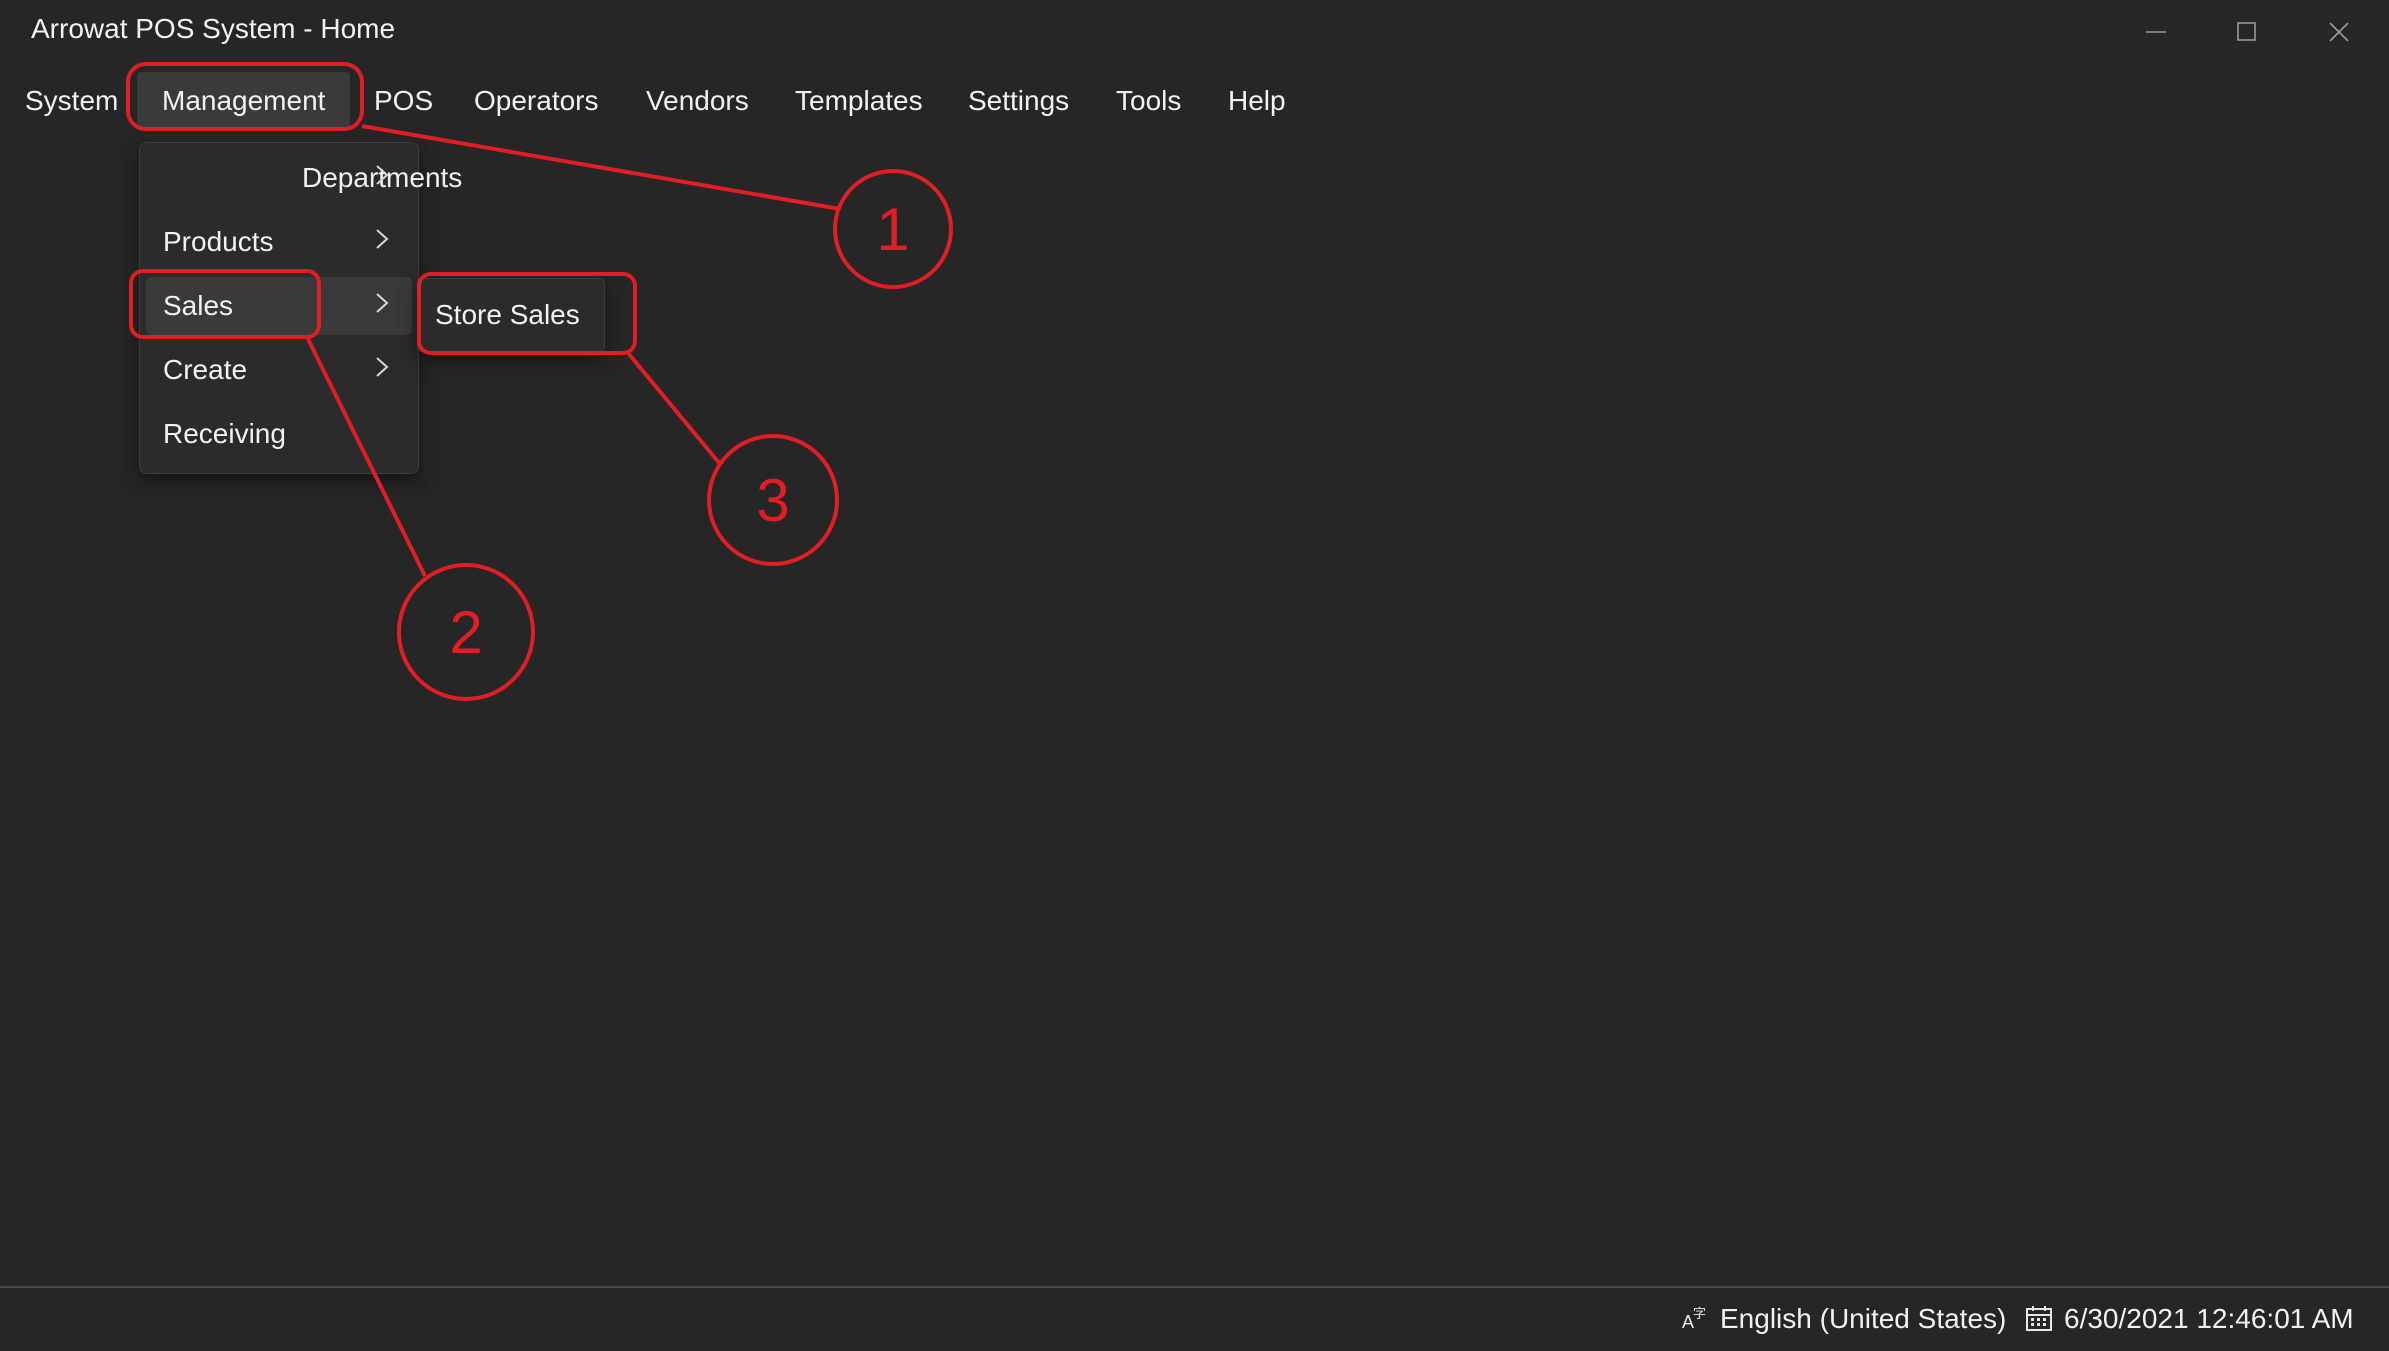 The height and width of the screenshot is (1351, 2389). What do you see at coordinates (859, 101) in the screenshot?
I see `menu-templates: Templates` at bounding box center [859, 101].